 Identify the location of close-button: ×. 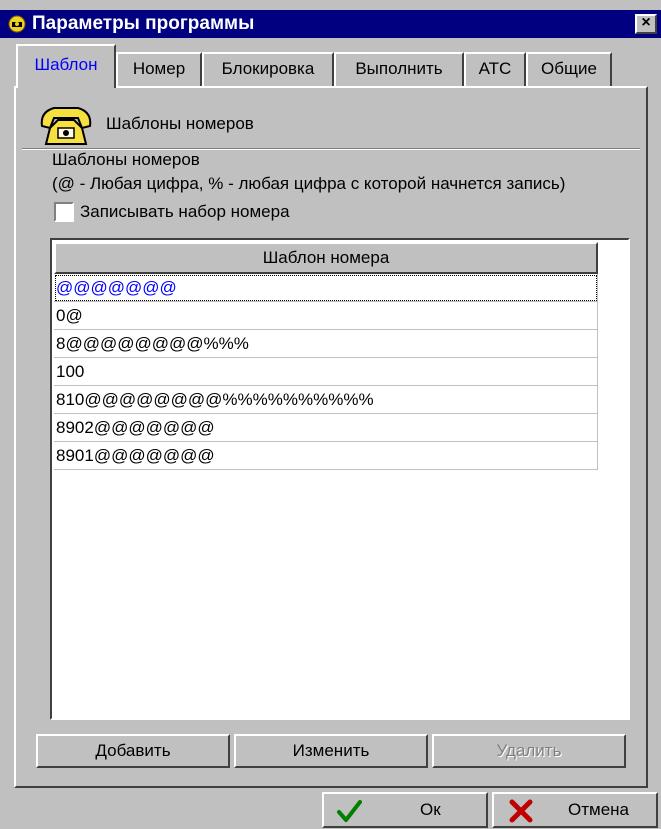
(646, 24).